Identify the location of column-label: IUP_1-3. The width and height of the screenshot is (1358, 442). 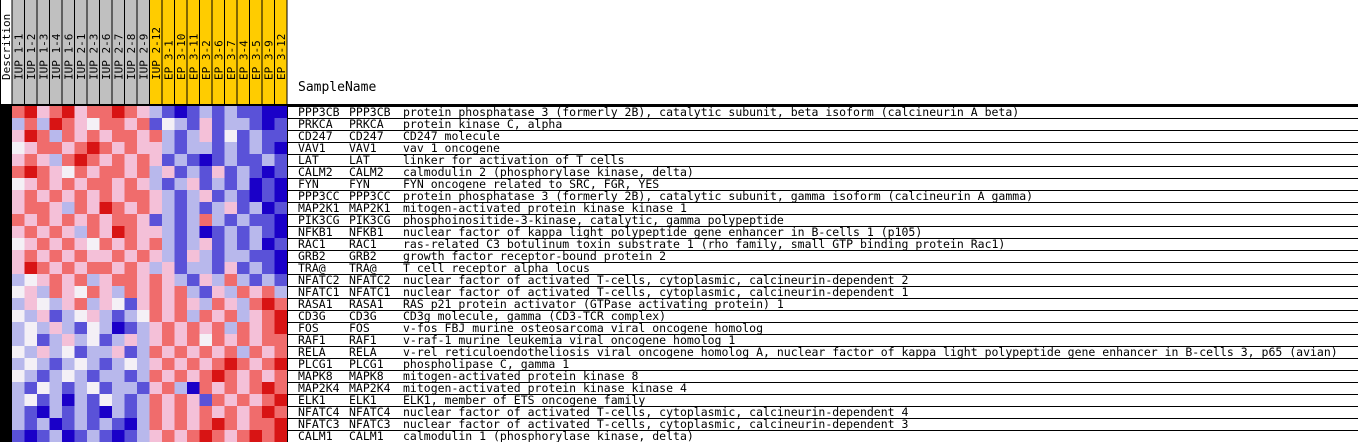
(43, 57).